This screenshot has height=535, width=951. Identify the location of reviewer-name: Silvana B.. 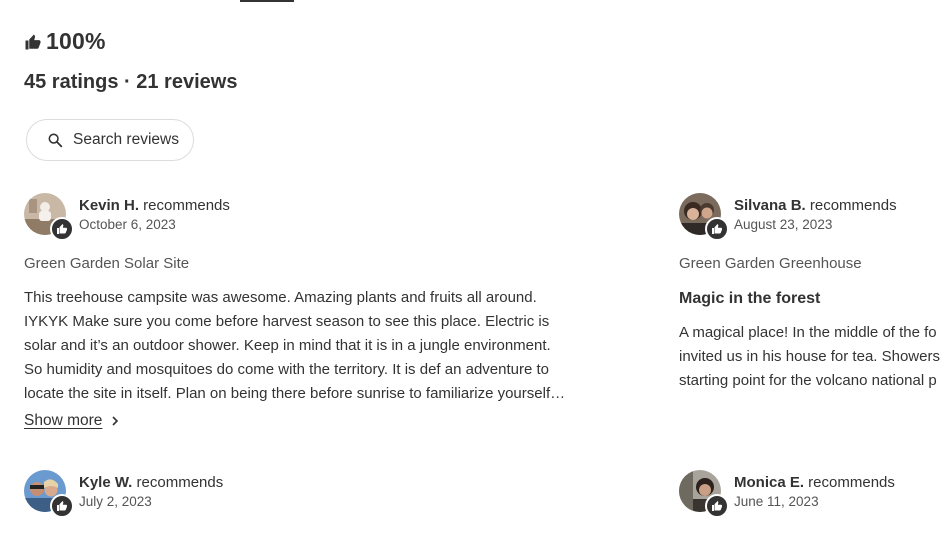
(770, 205).